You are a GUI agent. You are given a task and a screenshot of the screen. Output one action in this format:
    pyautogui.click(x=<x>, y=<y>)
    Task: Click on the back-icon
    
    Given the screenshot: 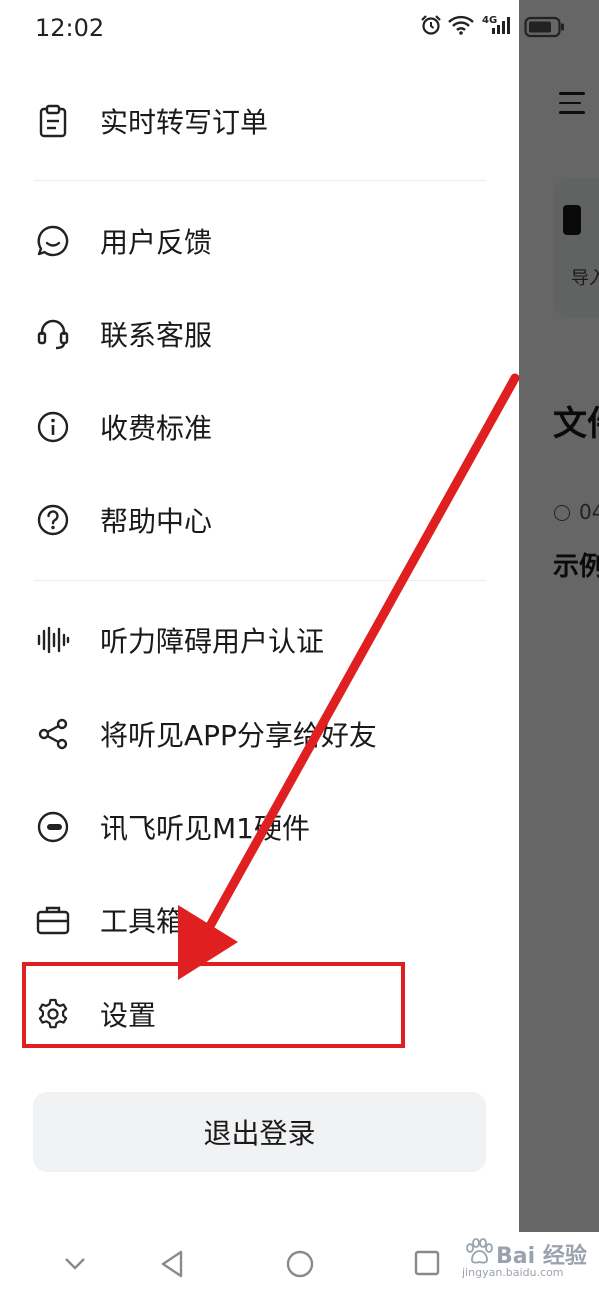 What is the action you would take?
    pyautogui.click(x=172, y=1266)
    